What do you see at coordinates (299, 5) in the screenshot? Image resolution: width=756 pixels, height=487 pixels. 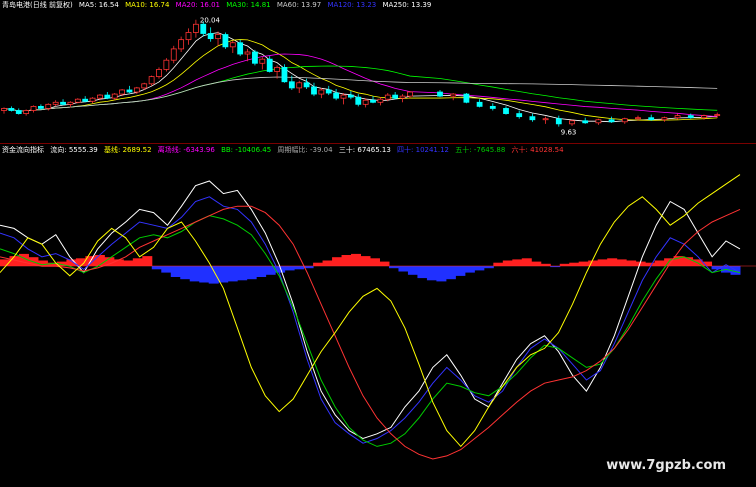 I see `legend-item-ma60: MA60: 13.97` at bounding box center [299, 5].